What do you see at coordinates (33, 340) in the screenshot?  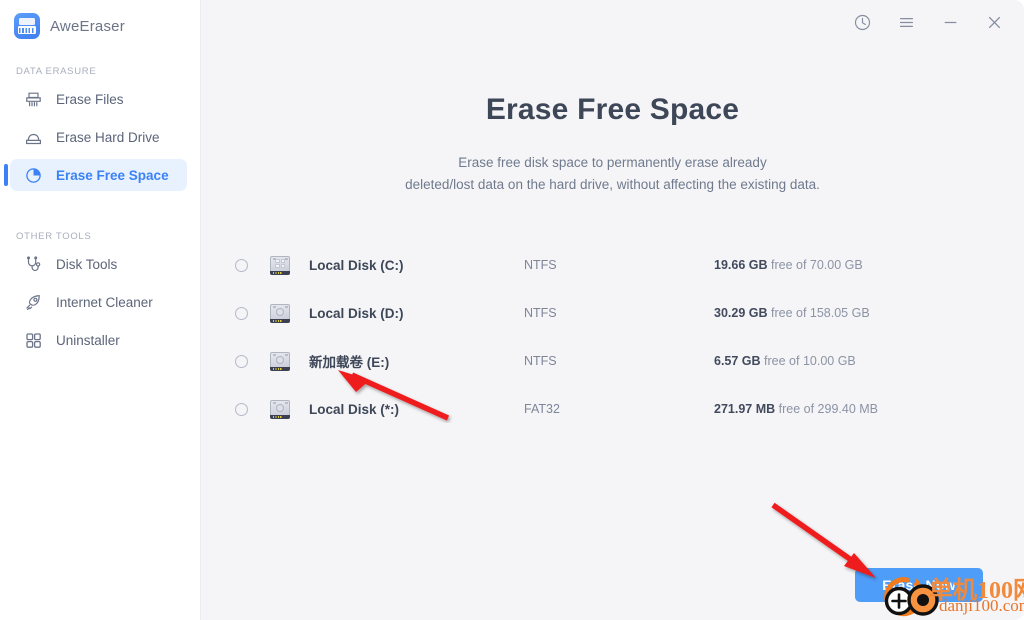 I see `grid-squares-icon` at bounding box center [33, 340].